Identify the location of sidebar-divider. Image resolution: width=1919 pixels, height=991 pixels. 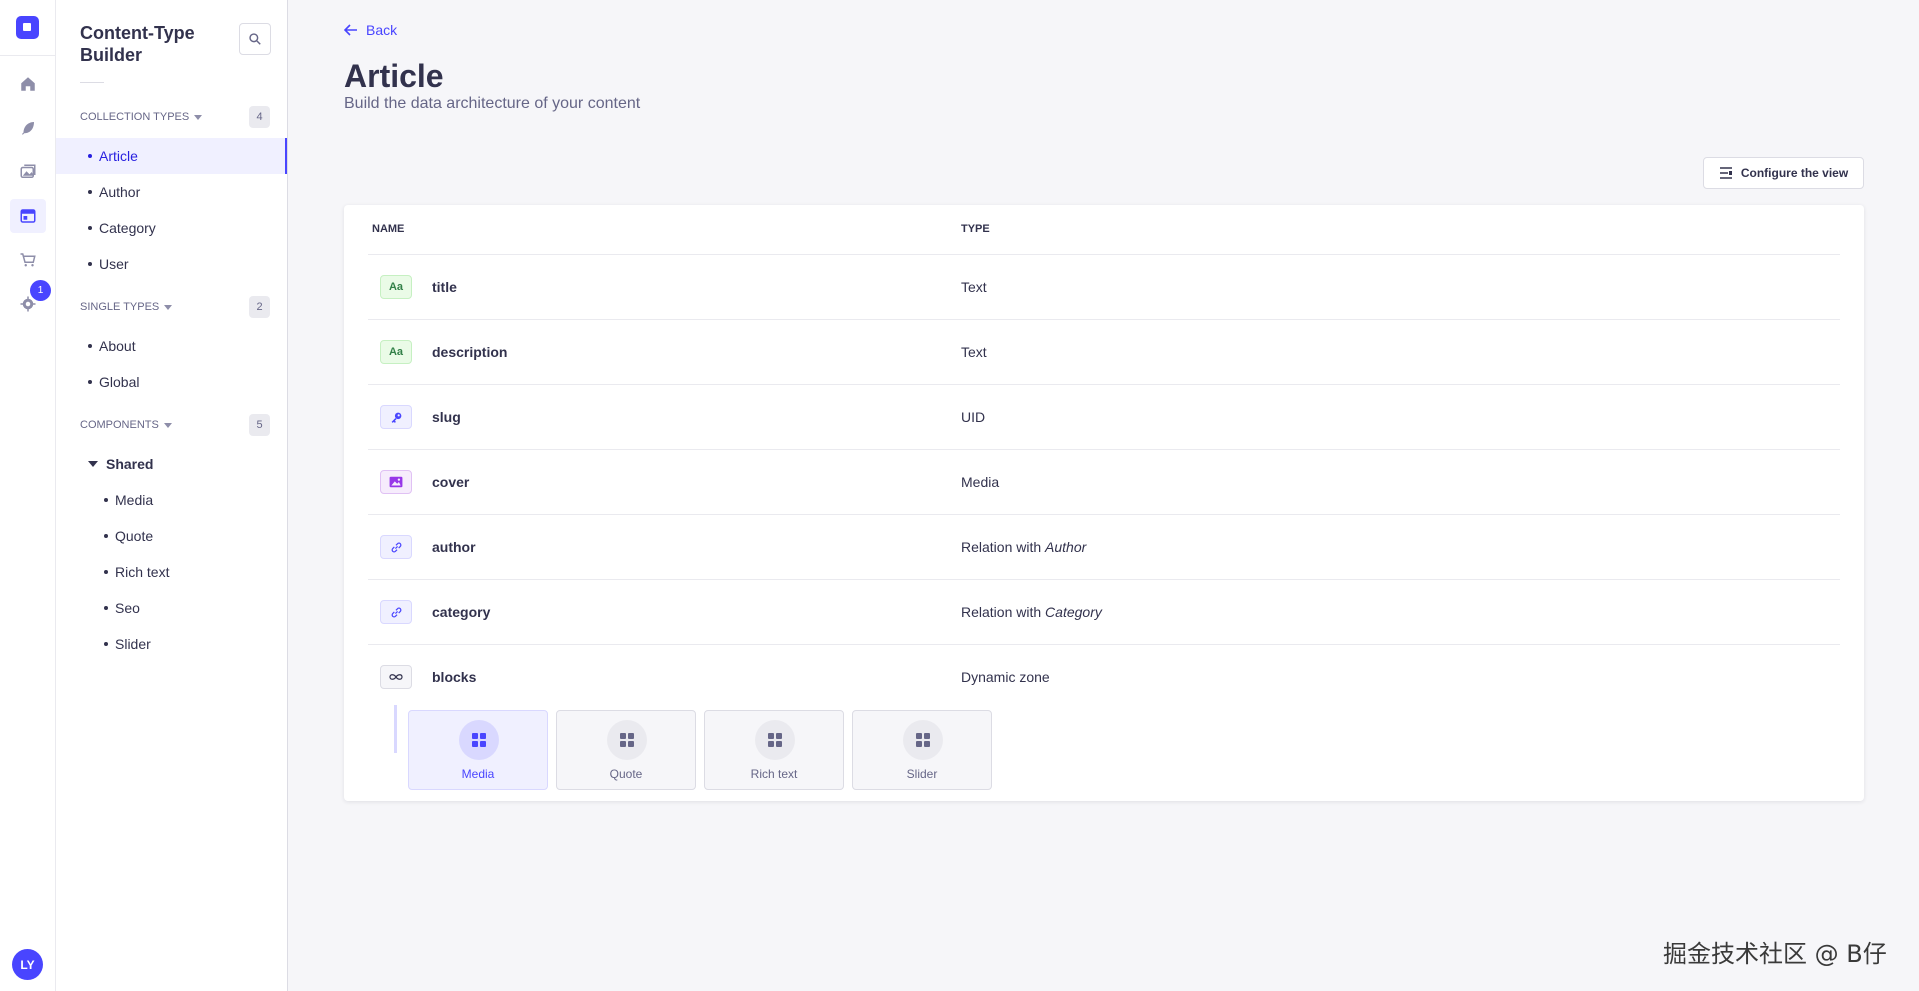
(92, 82).